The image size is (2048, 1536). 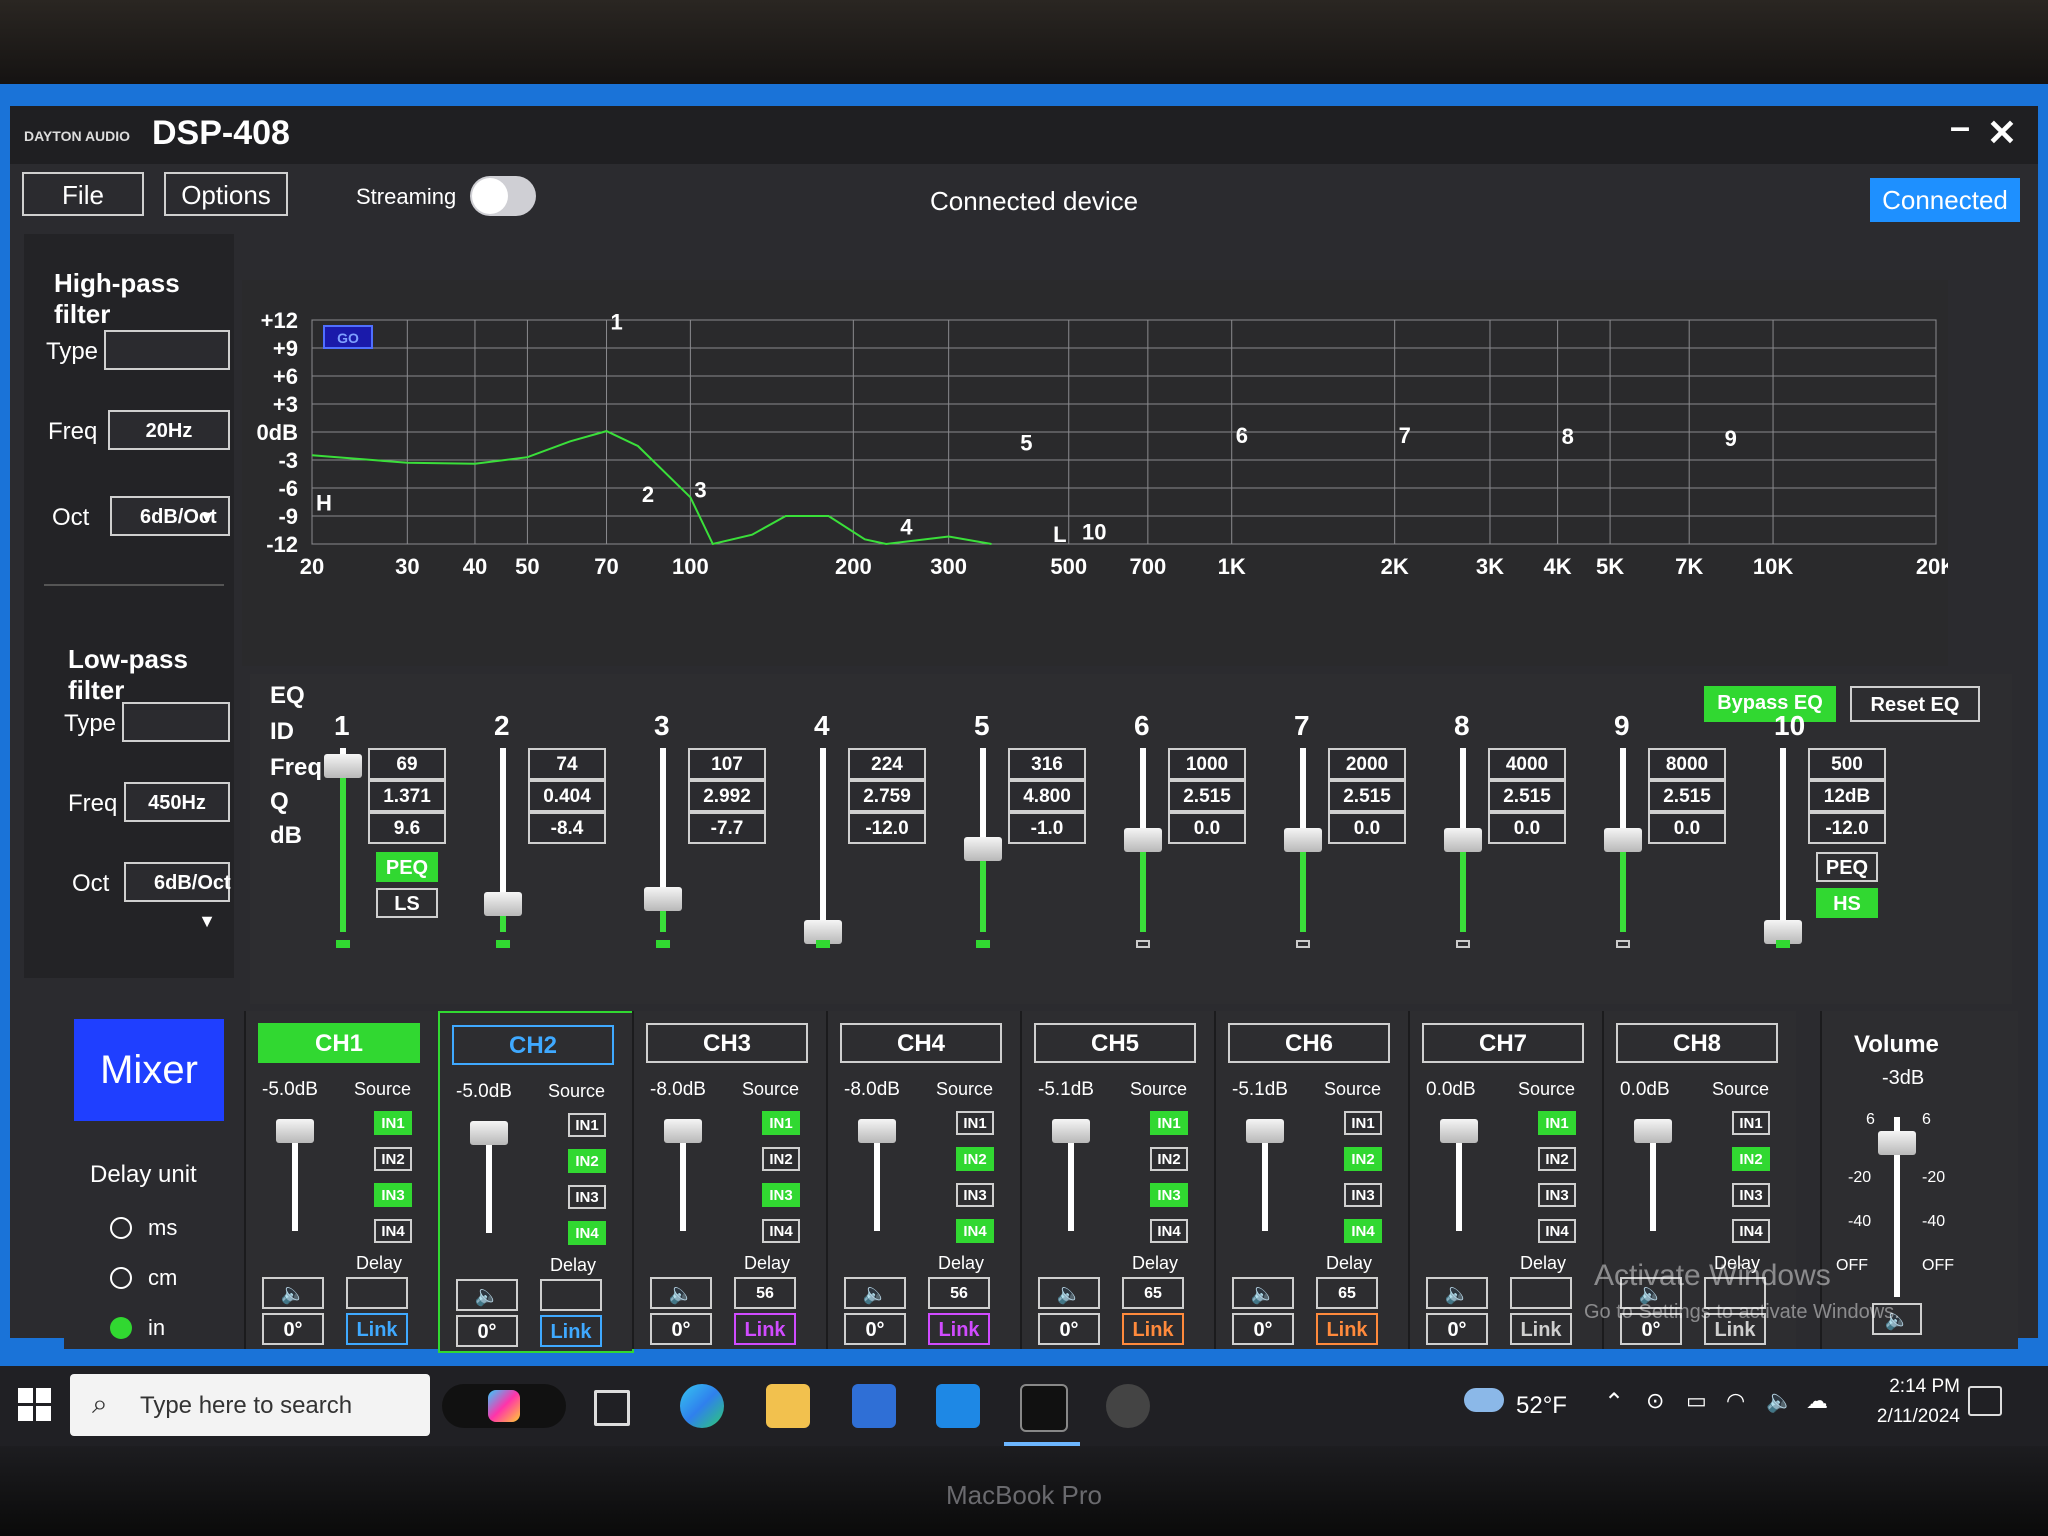 What do you see at coordinates (407, 764) in the screenshot?
I see `eq-band-freq-field: 69` at bounding box center [407, 764].